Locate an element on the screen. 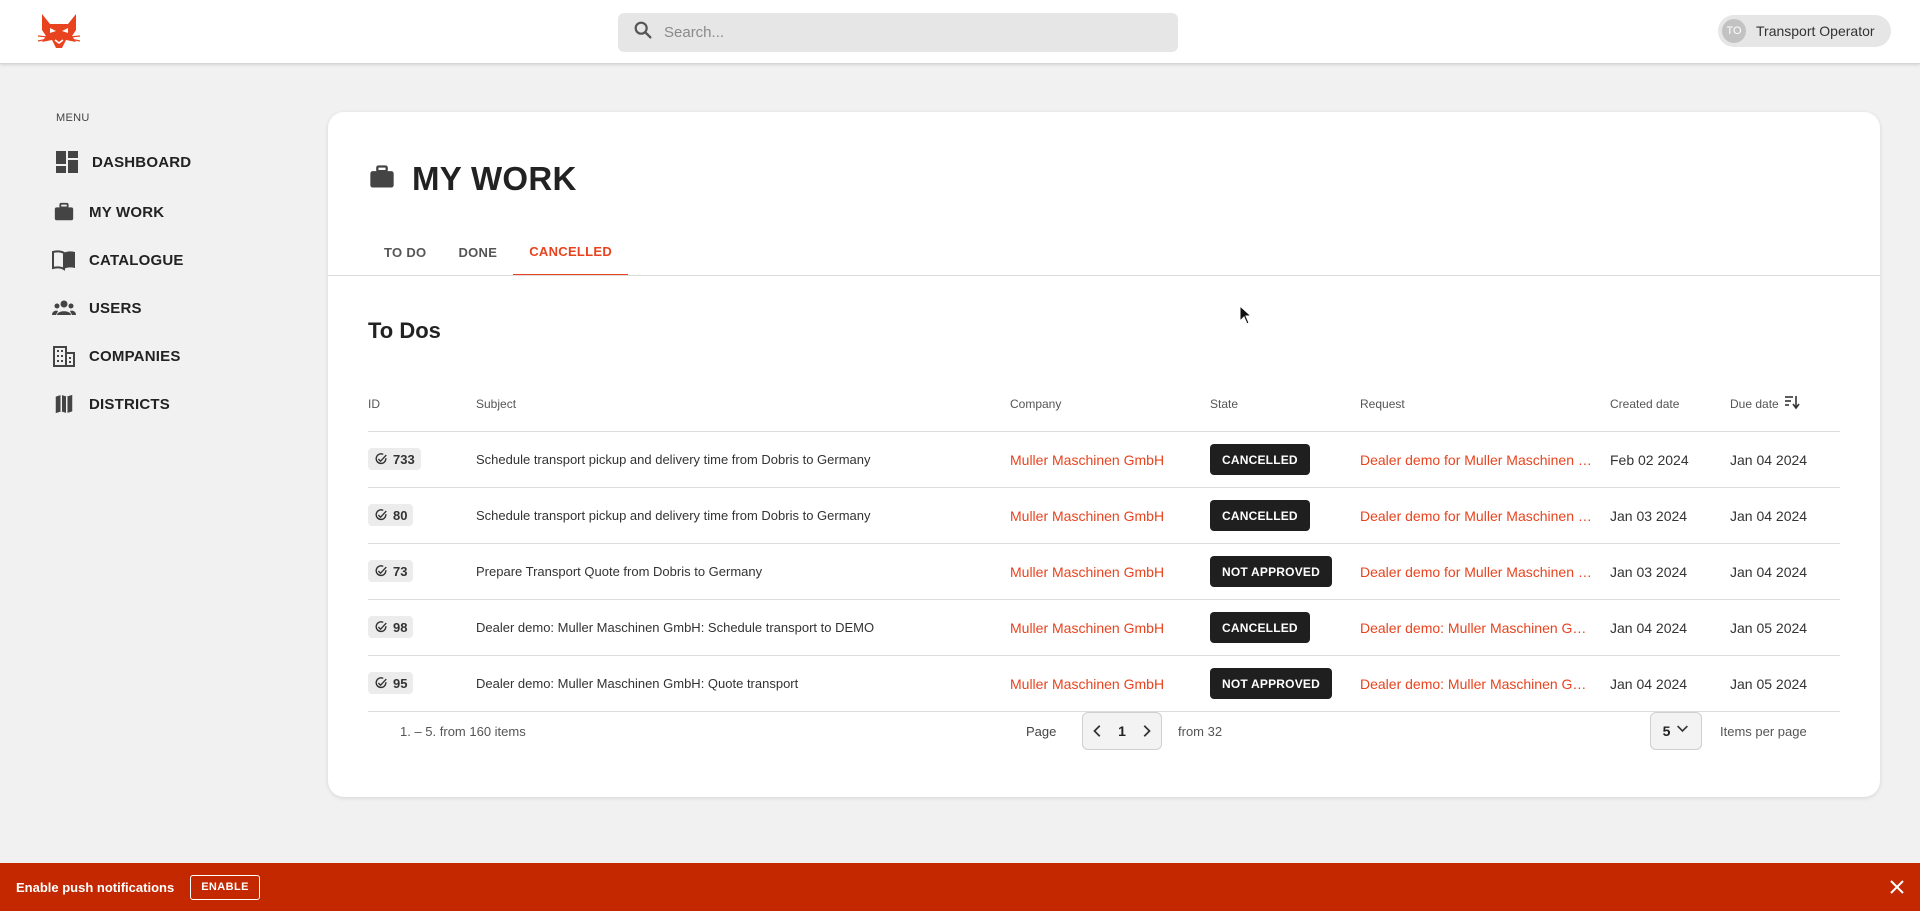 The height and width of the screenshot is (911, 1920). sidebar-item-catalogue: CATALOGUE is located at coordinates (118, 260).